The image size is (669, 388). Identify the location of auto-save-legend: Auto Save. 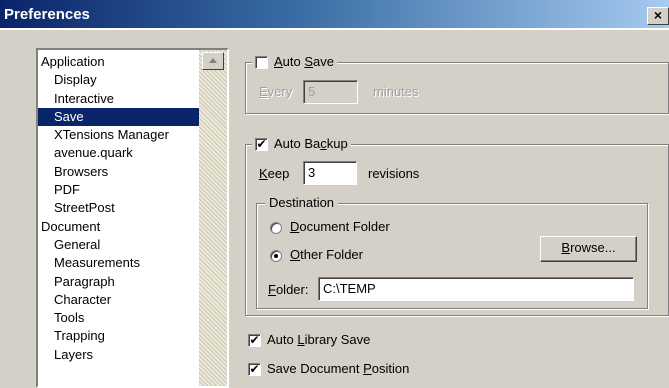
(294, 62).